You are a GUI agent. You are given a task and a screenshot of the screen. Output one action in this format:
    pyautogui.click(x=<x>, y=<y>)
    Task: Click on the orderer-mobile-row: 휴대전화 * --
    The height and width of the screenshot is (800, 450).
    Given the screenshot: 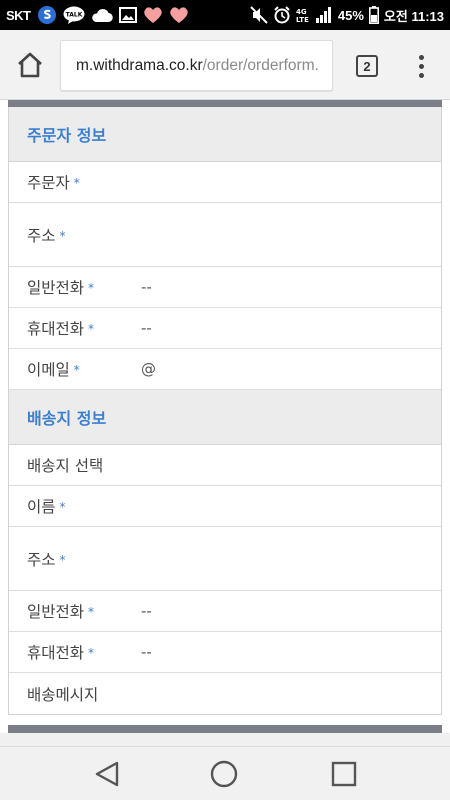 What is the action you would take?
    pyautogui.click(x=225, y=328)
    